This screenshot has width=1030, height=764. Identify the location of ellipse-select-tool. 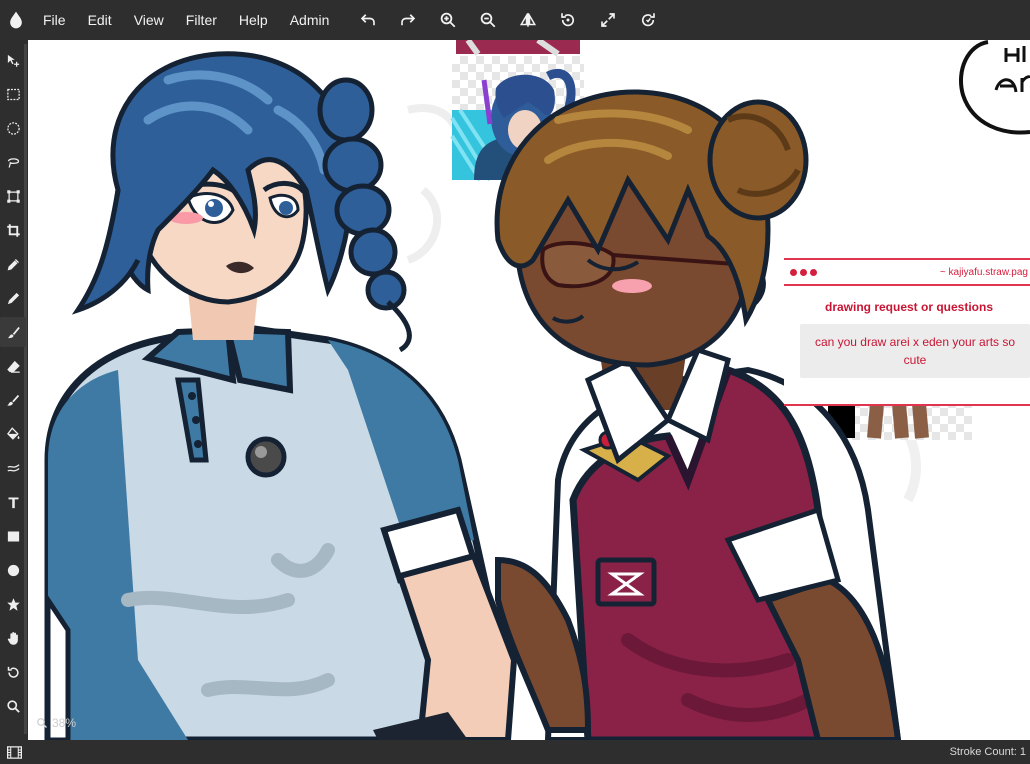
(13, 128).